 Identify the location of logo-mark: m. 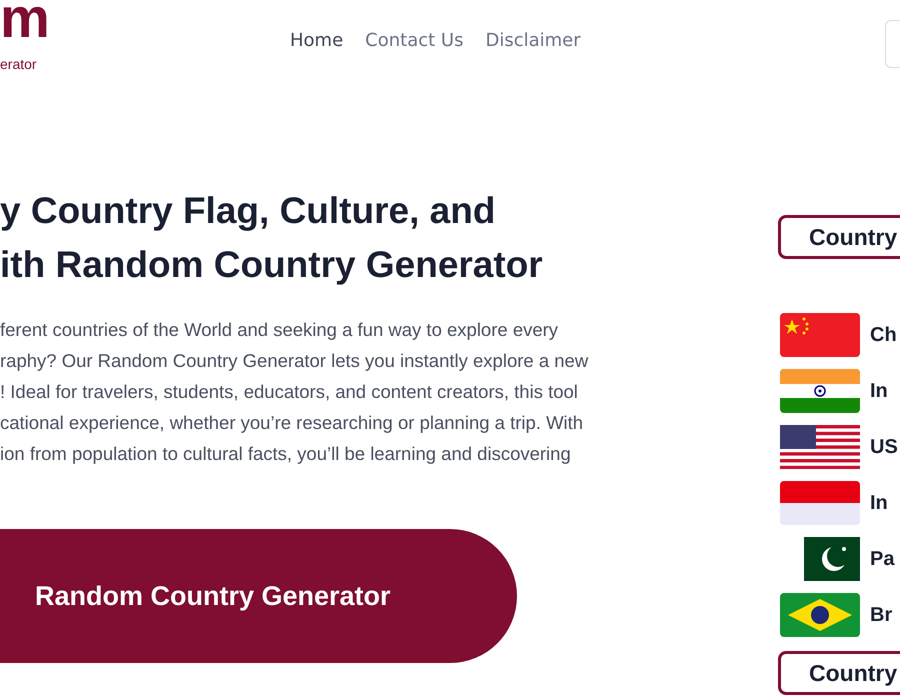
(25, 20).